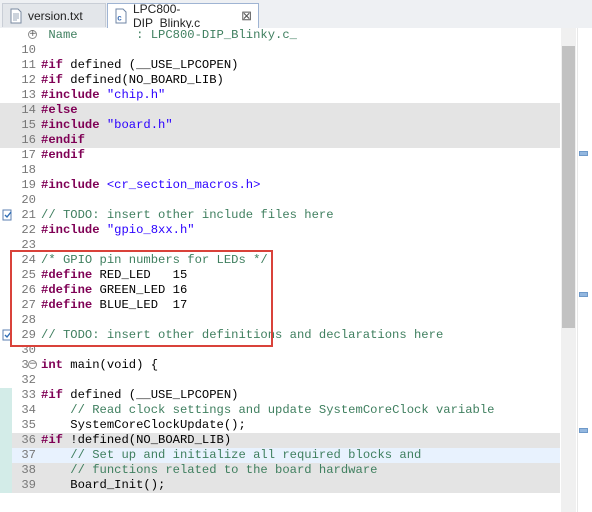 The image size is (592, 512). I want to click on text-file-icon, so click(16, 15).